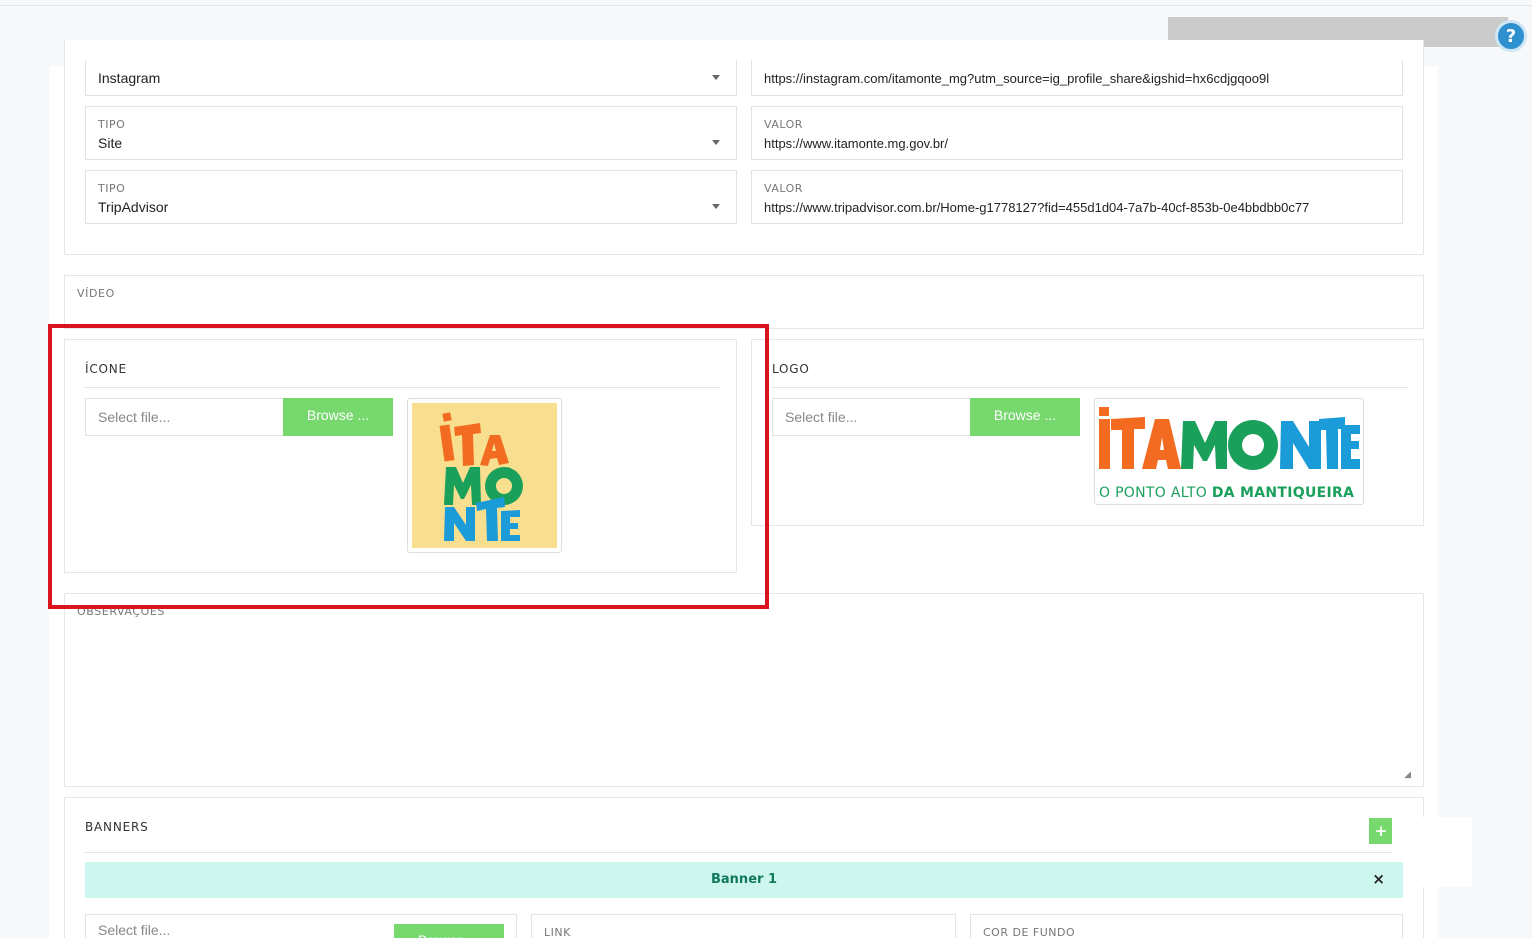 This screenshot has width=1532, height=938. Describe the element at coordinates (133, 207) in the screenshot. I see `social-type-value: TripAdvisor` at that location.